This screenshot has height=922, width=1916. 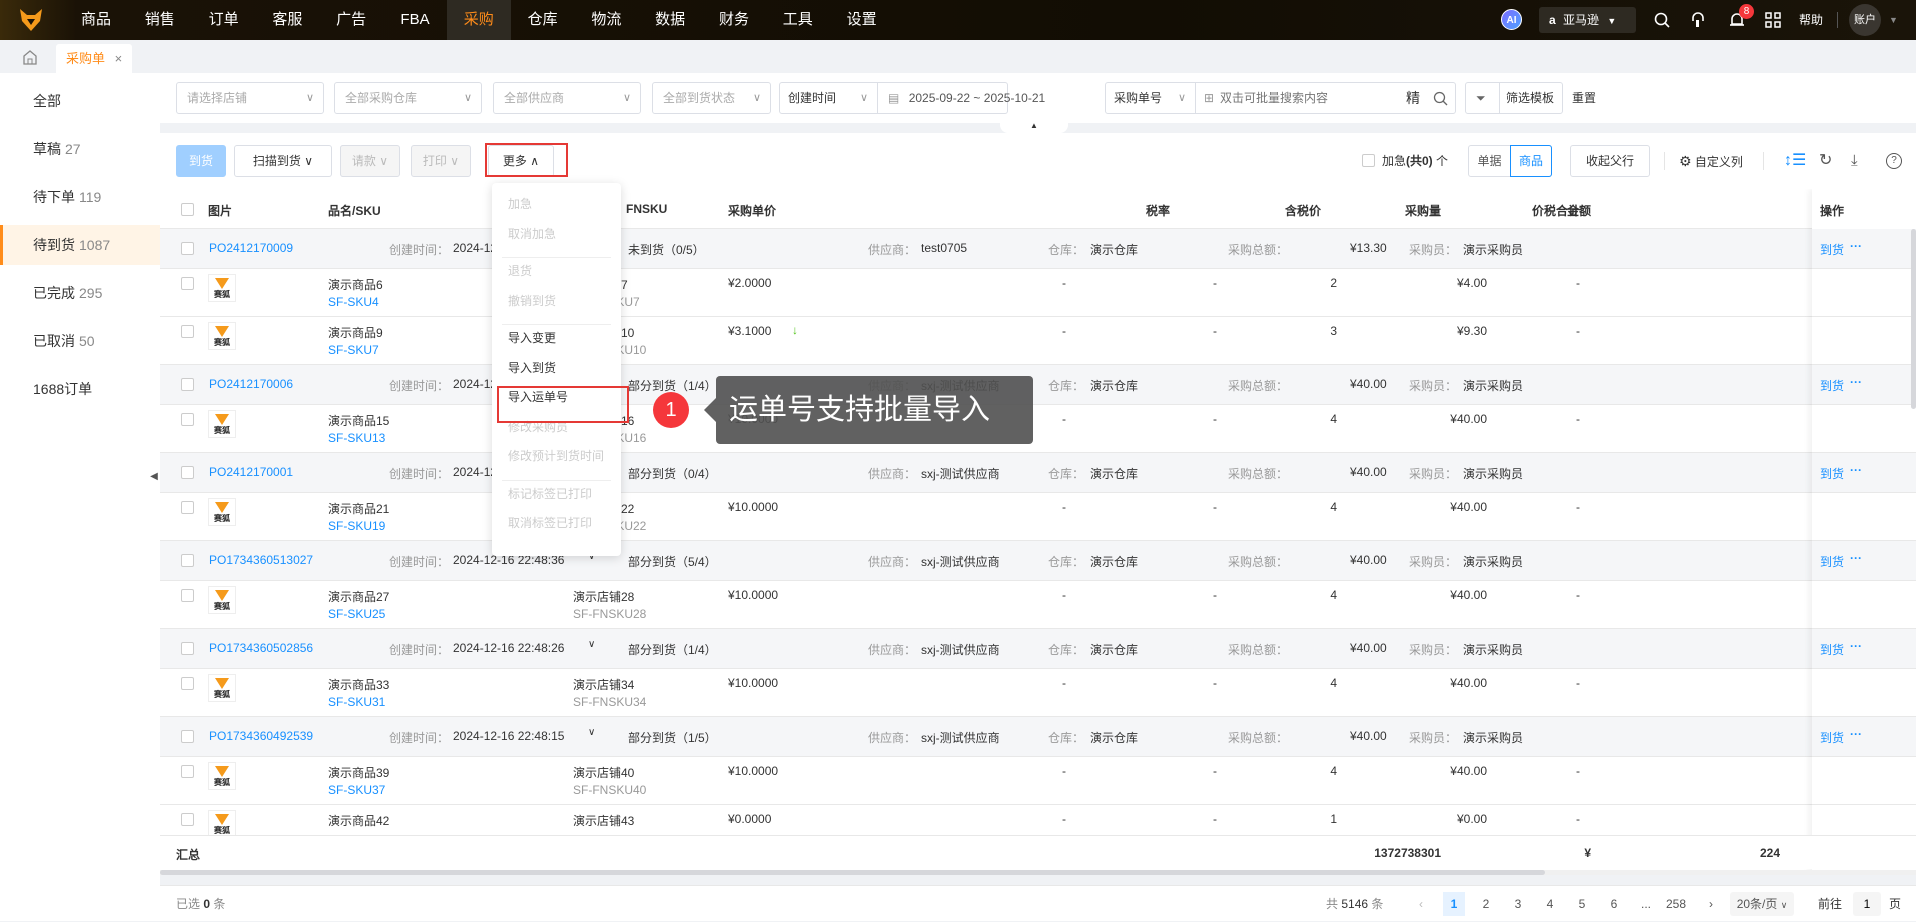 What do you see at coordinates (1762, 904) in the screenshot?
I see `page-size-select: 20条/页 ∨` at bounding box center [1762, 904].